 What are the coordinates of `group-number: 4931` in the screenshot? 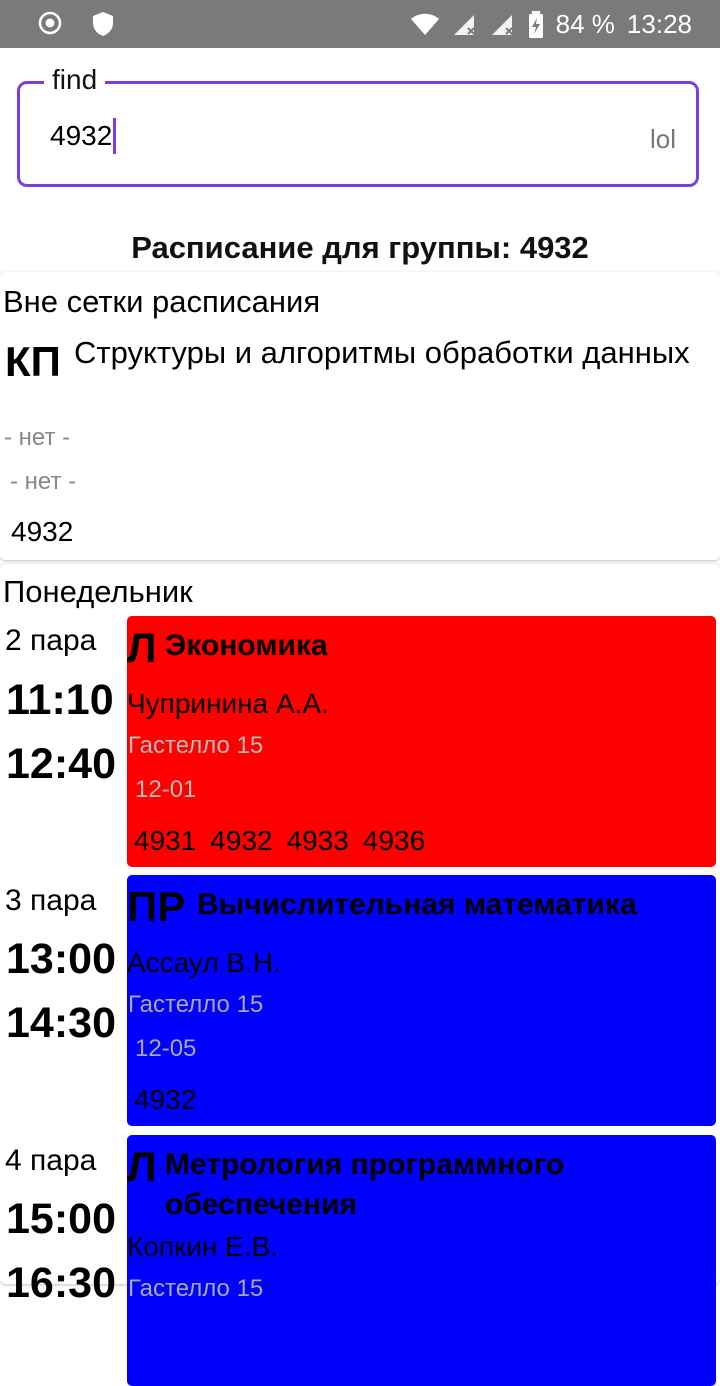 It's located at (165, 840).